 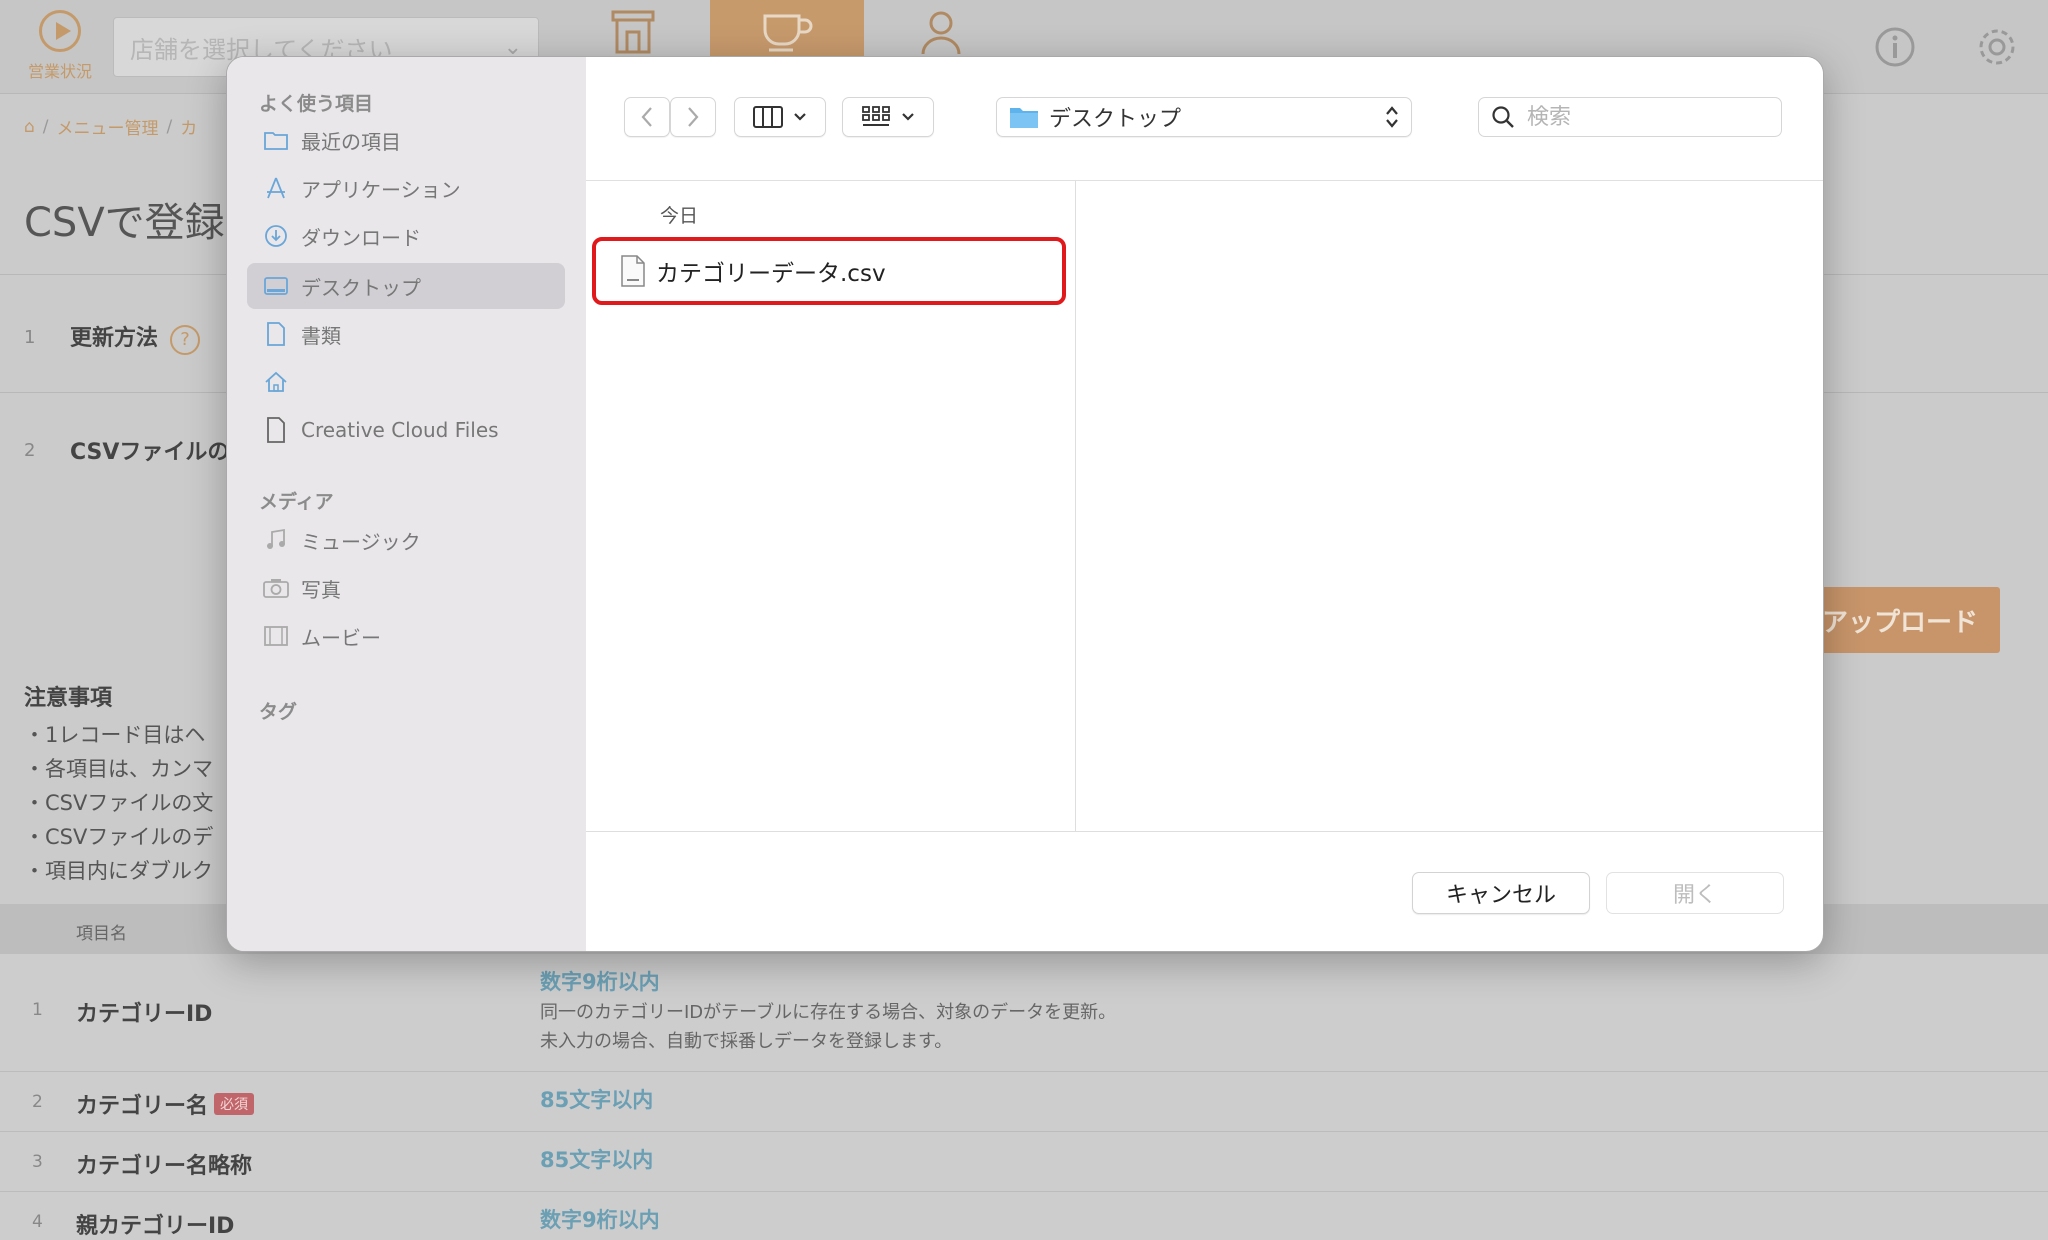 What do you see at coordinates (876, 116) in the screenshot?
I see `grid-icon` at bounding box center [876, 116].